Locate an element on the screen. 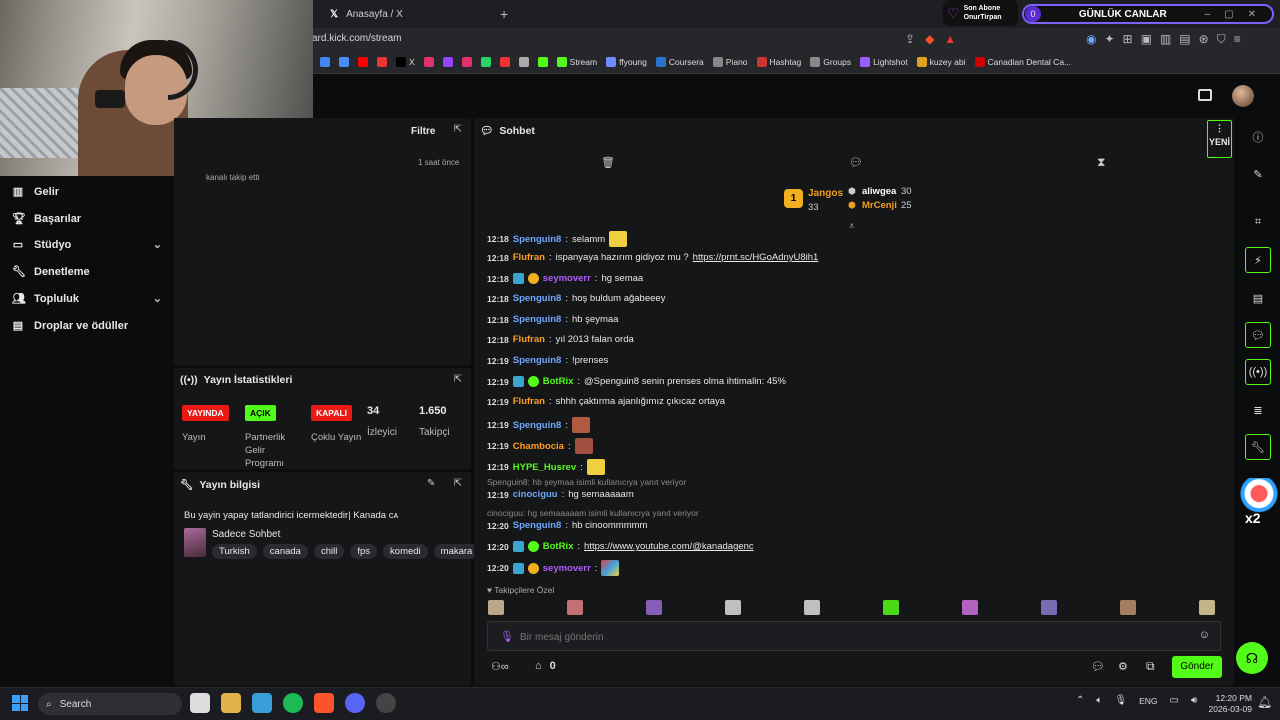  bookmark-item: Hashtag is located at coordinates (778, 62).